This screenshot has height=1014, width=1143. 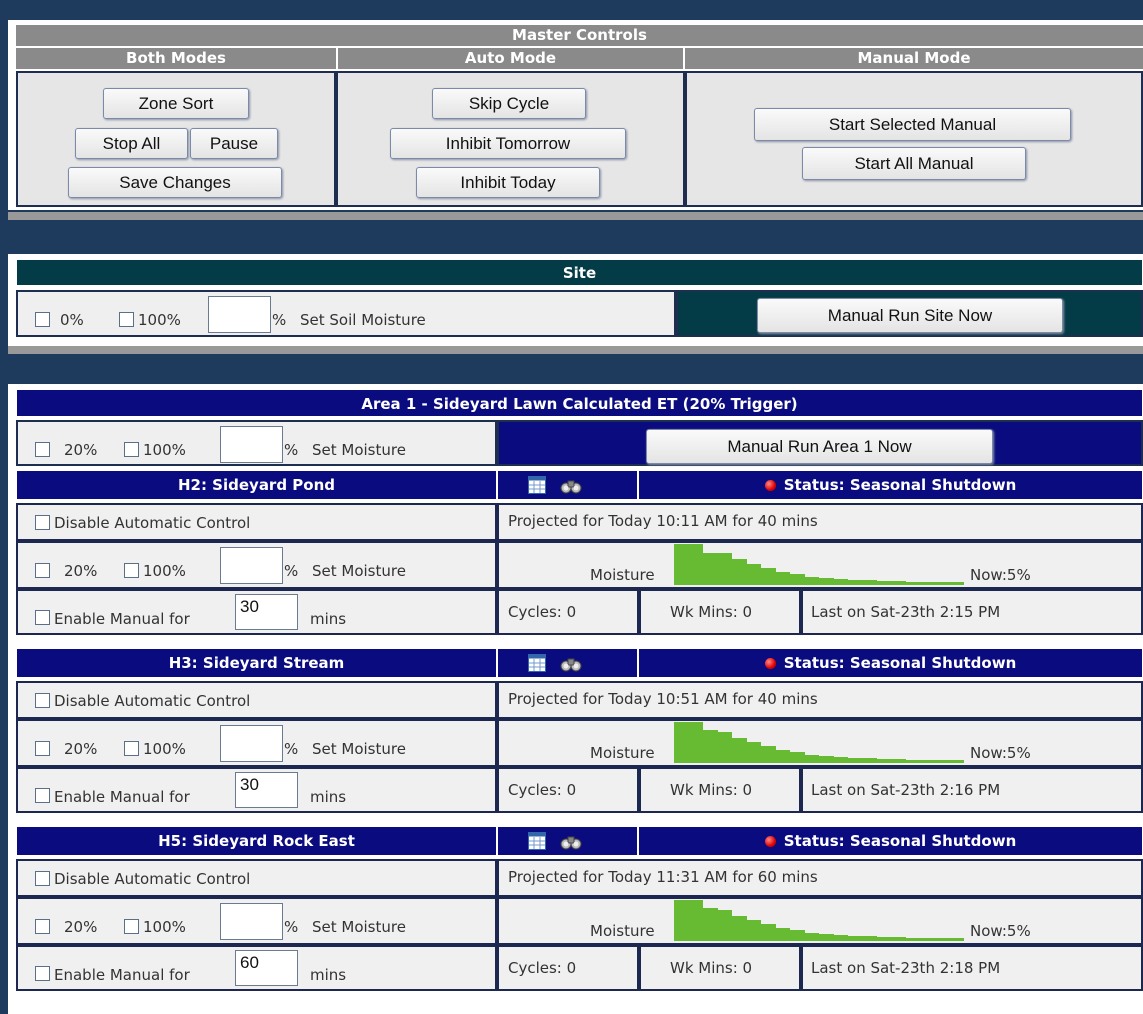 What do you see at coordinates (508, 143) in the screenshot?
I see `inhibit-tomorrow-button: Inhibit Tomorrow` at bounding box center [508, 143].